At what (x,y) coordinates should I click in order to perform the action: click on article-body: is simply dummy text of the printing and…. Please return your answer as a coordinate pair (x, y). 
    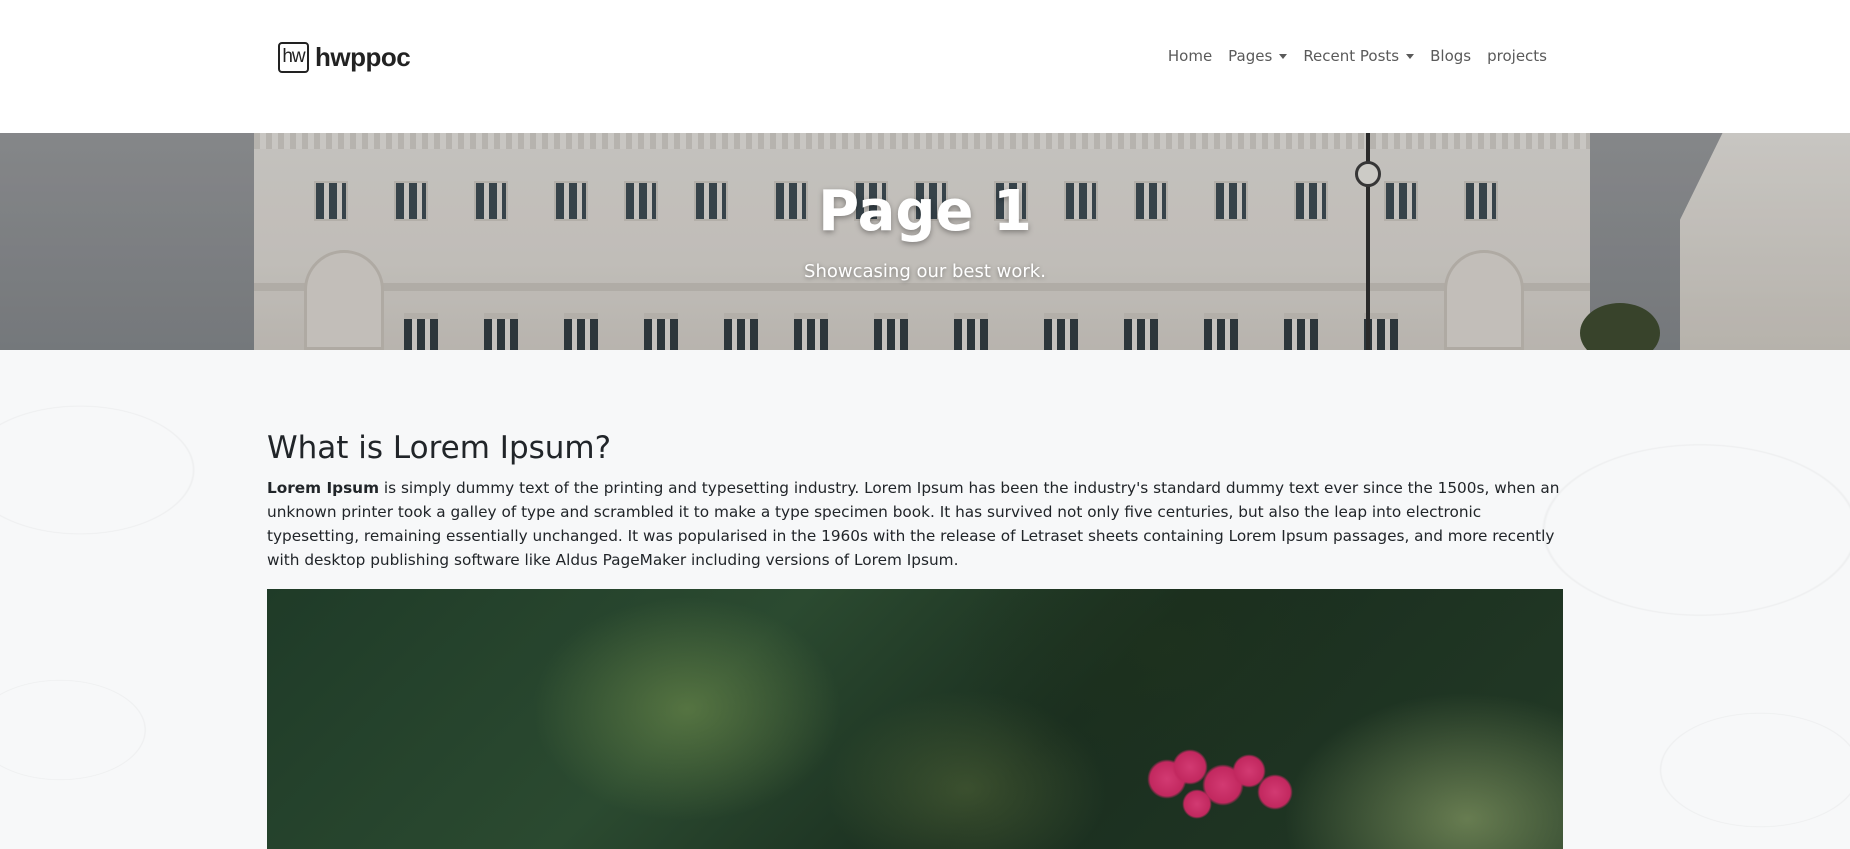
    Looking at the image, I should click on (913, 524).